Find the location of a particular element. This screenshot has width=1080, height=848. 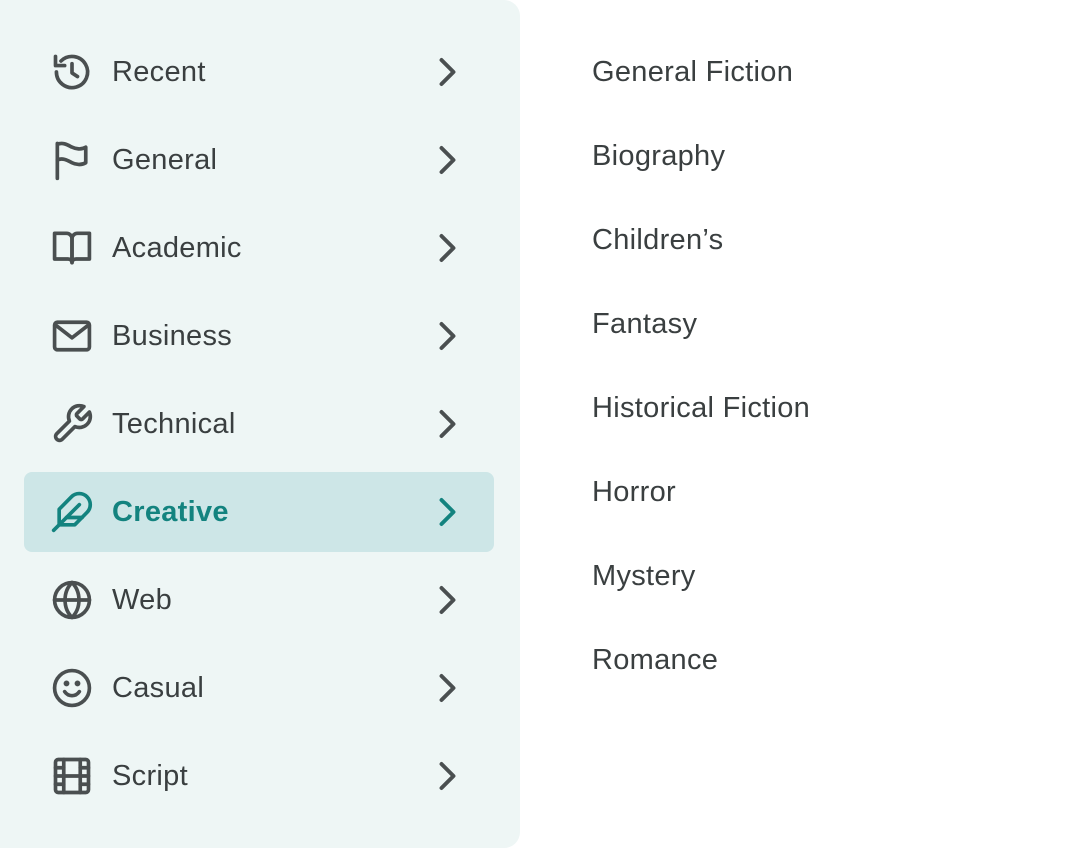

menu-item-label: General is located at coordinates (165, 160).